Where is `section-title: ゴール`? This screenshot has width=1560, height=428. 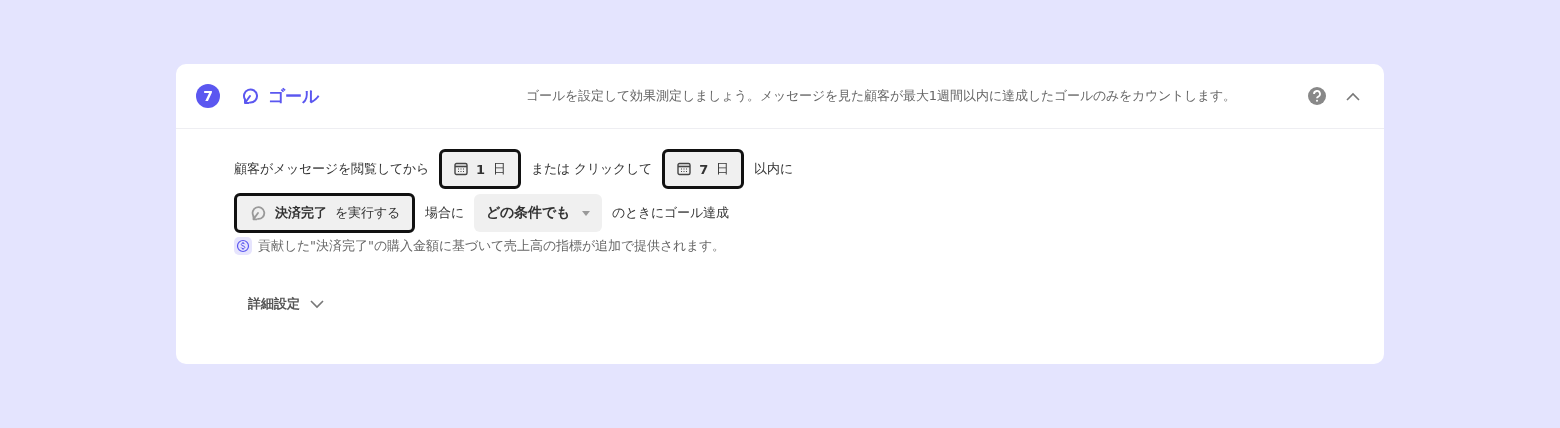
section-title: ゴール is located at coordinates (293, 96).